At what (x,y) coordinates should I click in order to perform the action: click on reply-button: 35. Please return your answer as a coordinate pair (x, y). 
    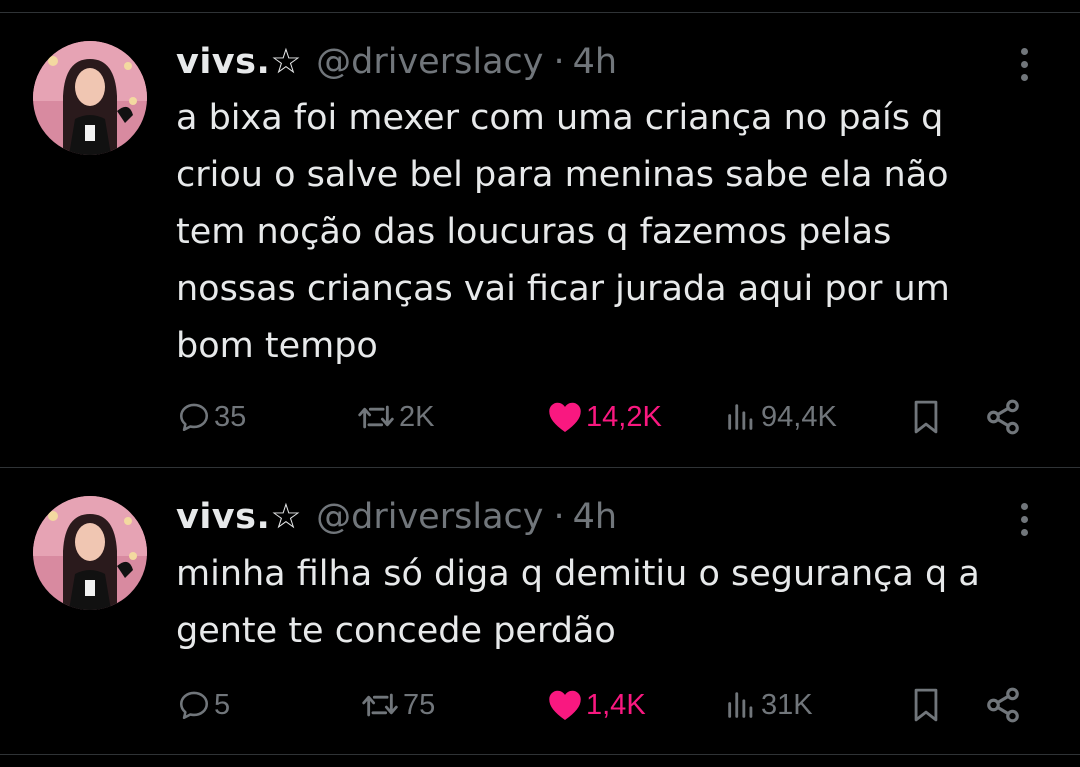
    Looking at the image, I should click on (211, 417).